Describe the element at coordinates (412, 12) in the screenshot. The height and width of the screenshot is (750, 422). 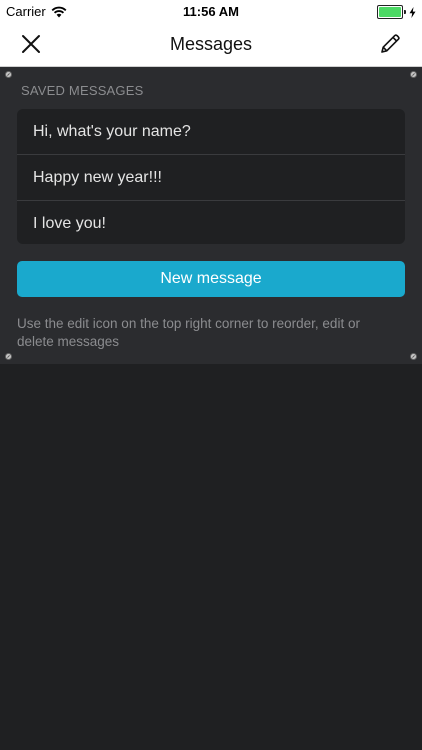
I see `charging-bolt-icon` at that location.